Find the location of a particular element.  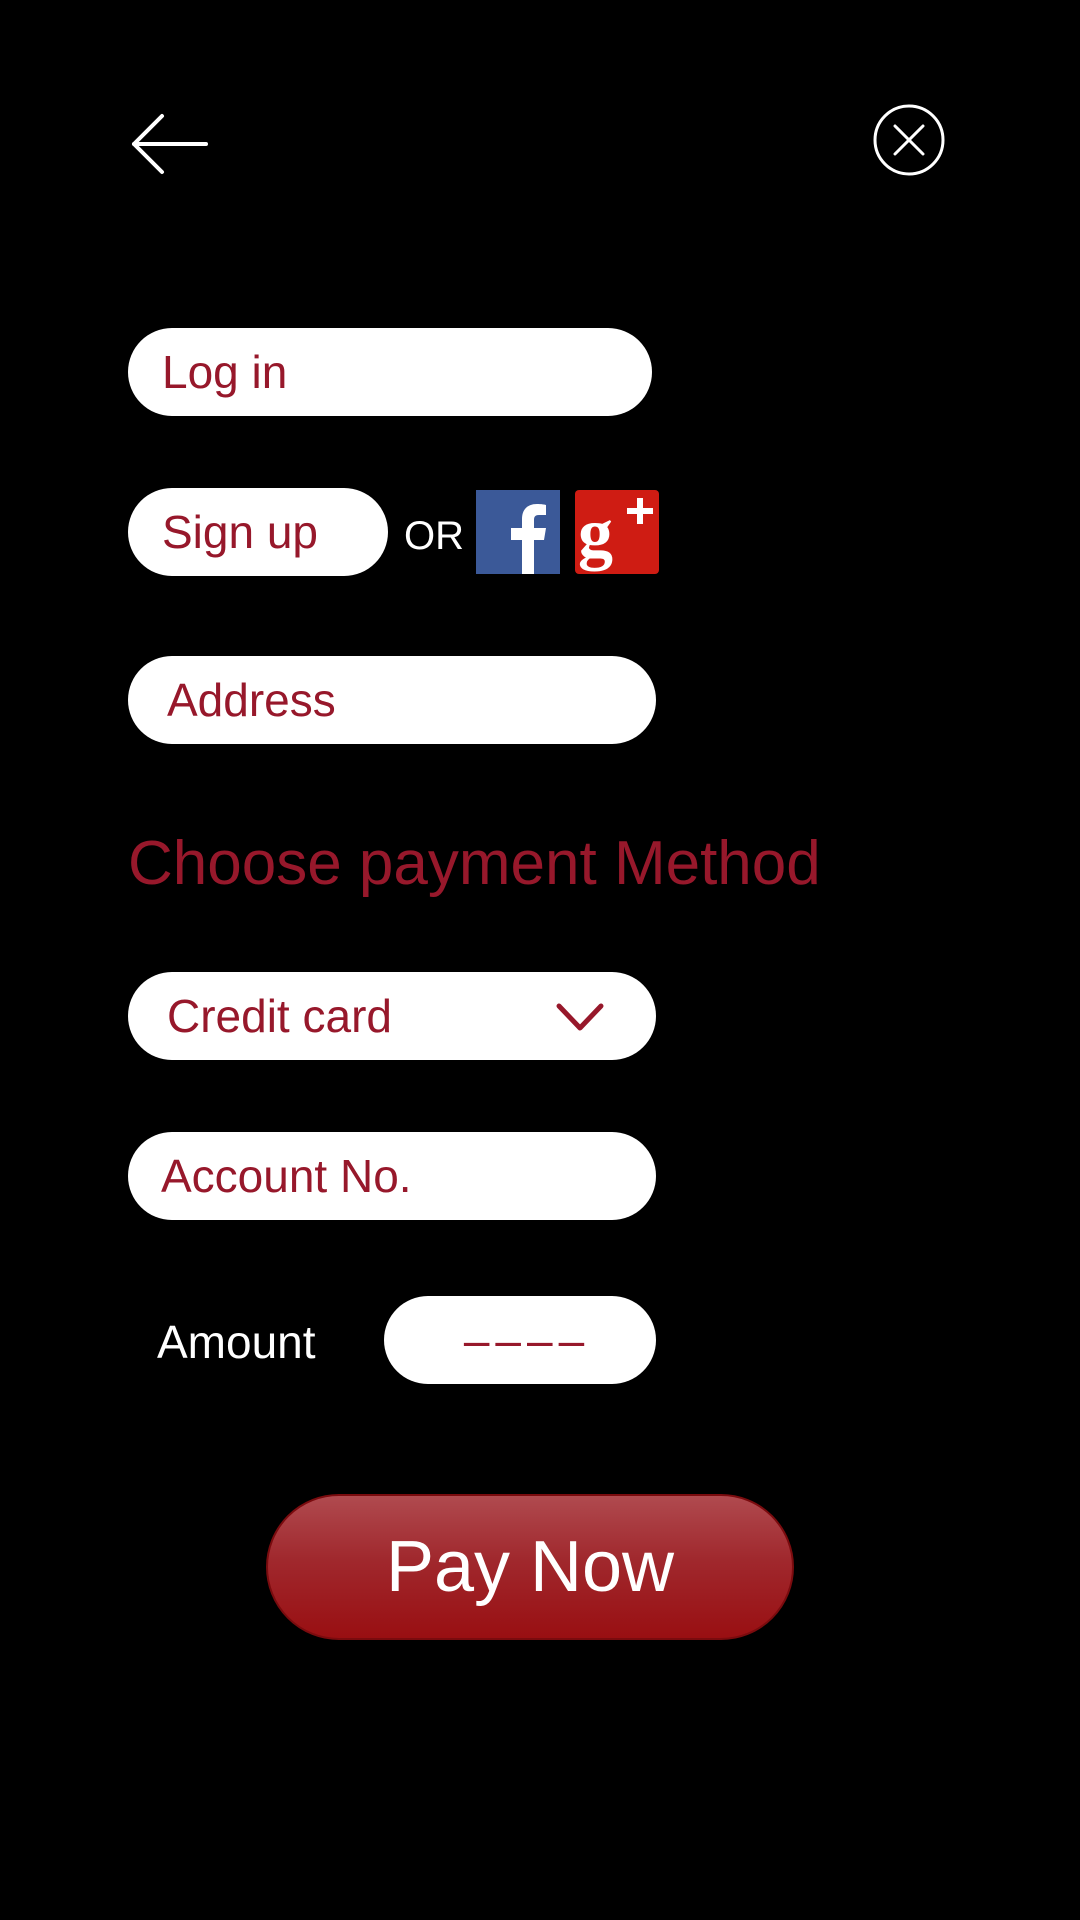

payment-method-select: Credit card is located at coordinates (392, 1016).